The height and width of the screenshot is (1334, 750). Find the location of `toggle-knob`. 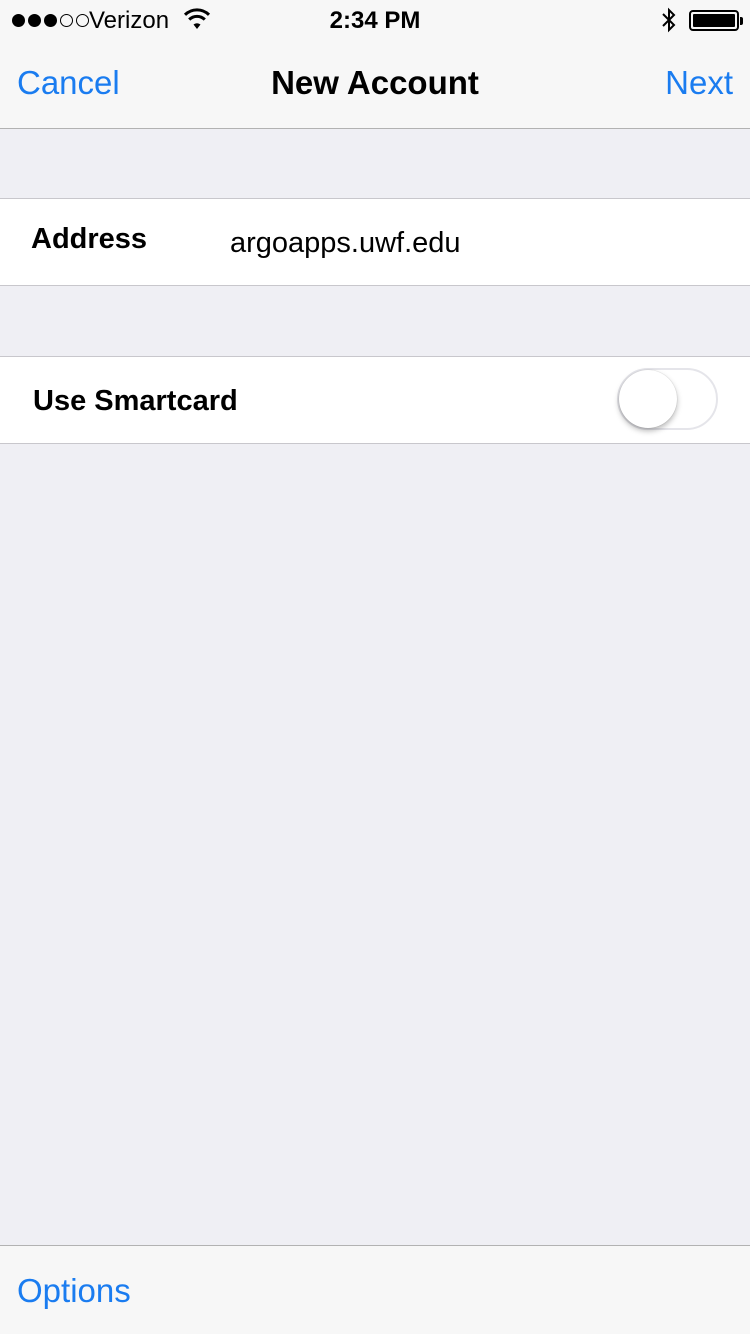

toggle-knob is located at coordinates (648, 399).